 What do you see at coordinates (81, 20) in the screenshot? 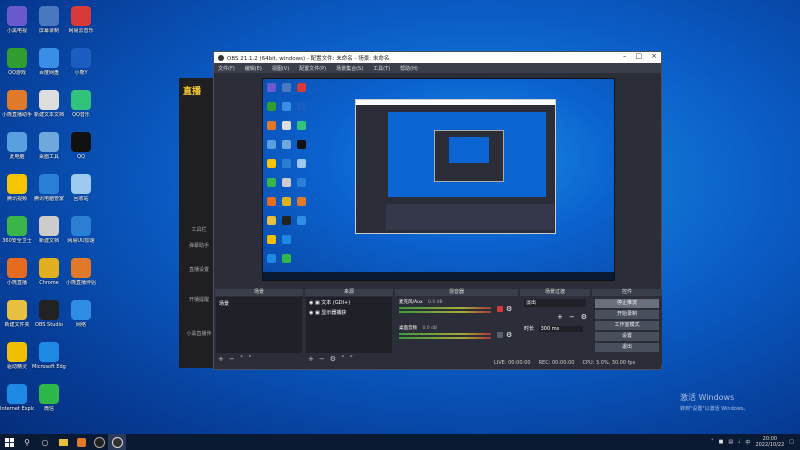
I see `desktop-icon: 网易云音乐` at bounding box center [81, 20].